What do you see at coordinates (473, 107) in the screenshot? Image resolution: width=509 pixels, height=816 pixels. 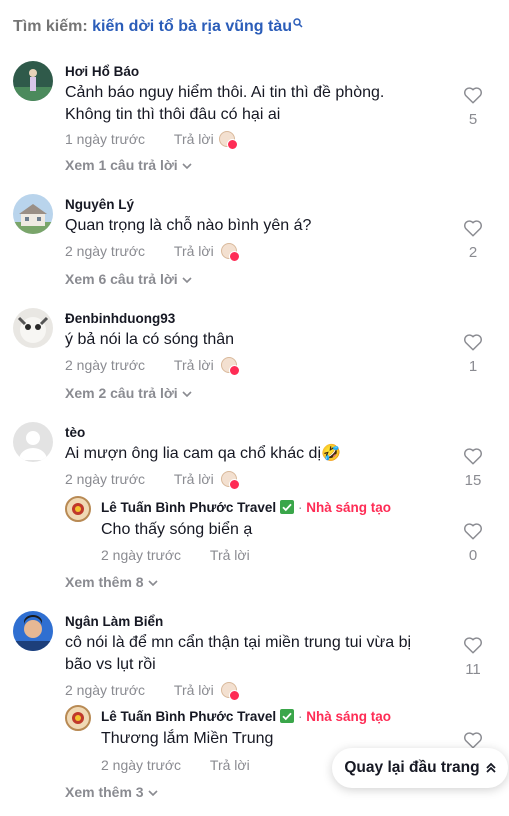 I see `like-button: 5` at bounding box center [473, 107].